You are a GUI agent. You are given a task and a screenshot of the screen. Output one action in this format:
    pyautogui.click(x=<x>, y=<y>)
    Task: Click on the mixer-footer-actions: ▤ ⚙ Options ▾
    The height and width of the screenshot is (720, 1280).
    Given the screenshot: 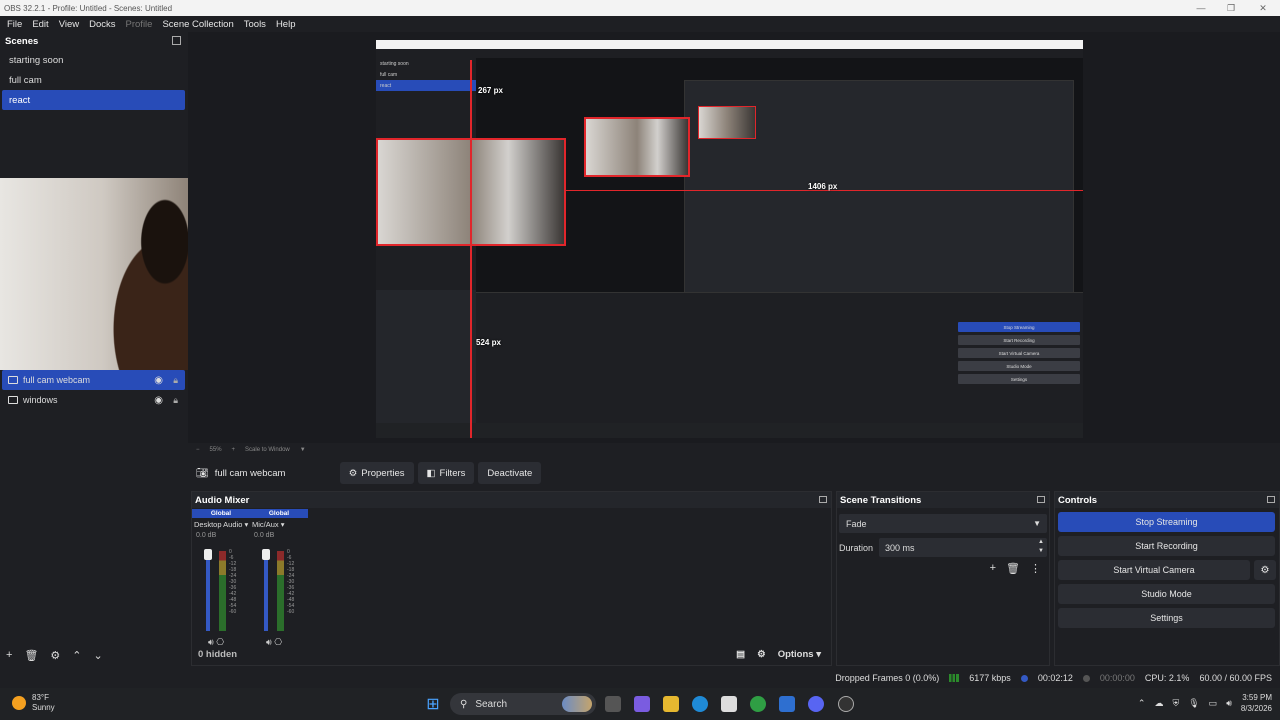 What is the action you would take?
    pyautogui.click(x=778, y=654)
    